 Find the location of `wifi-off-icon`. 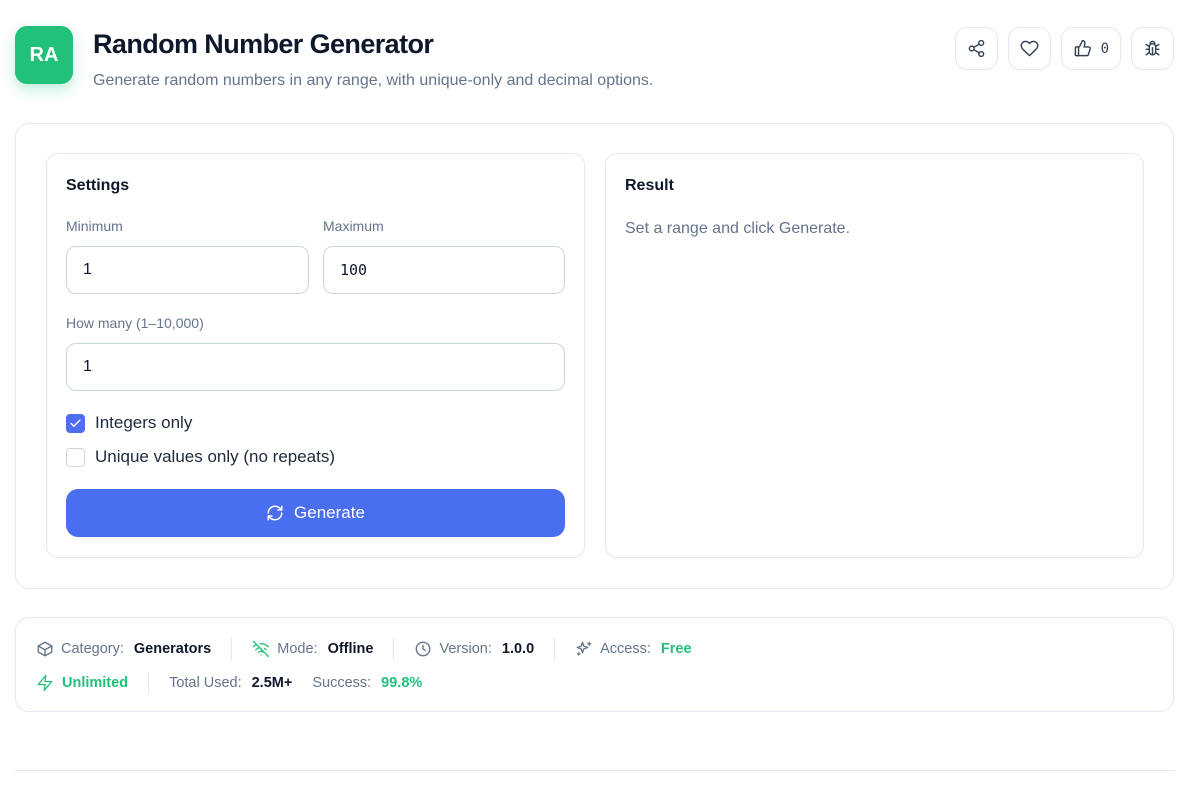

wifi-off-icon is located at coordinates (261, 649).